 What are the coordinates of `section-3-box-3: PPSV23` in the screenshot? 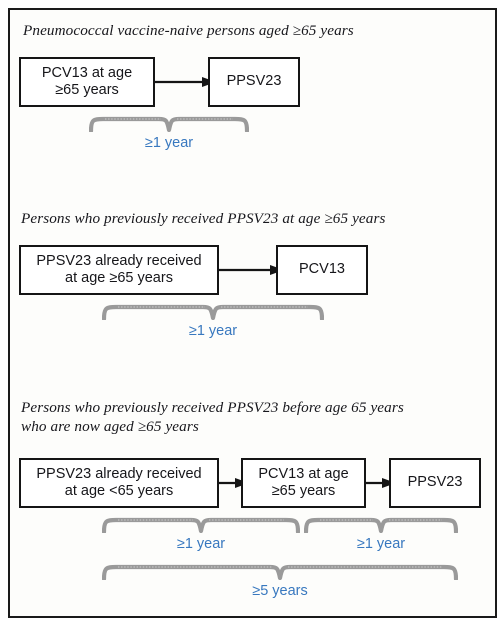 It's located at (435, 483).